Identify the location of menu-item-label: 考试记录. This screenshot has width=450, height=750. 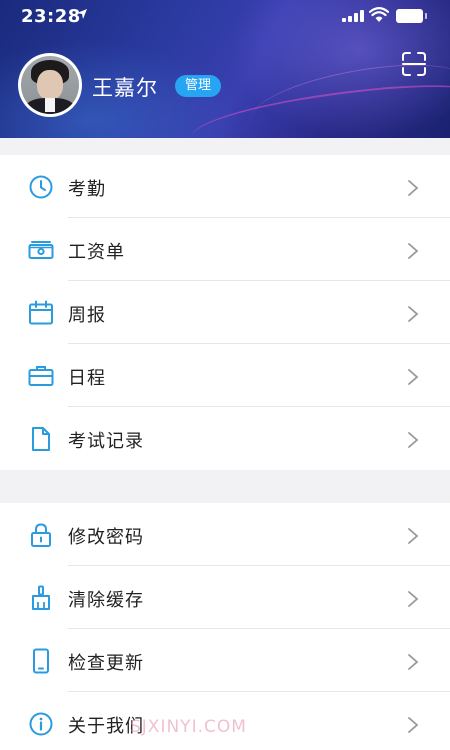
(106, 441).